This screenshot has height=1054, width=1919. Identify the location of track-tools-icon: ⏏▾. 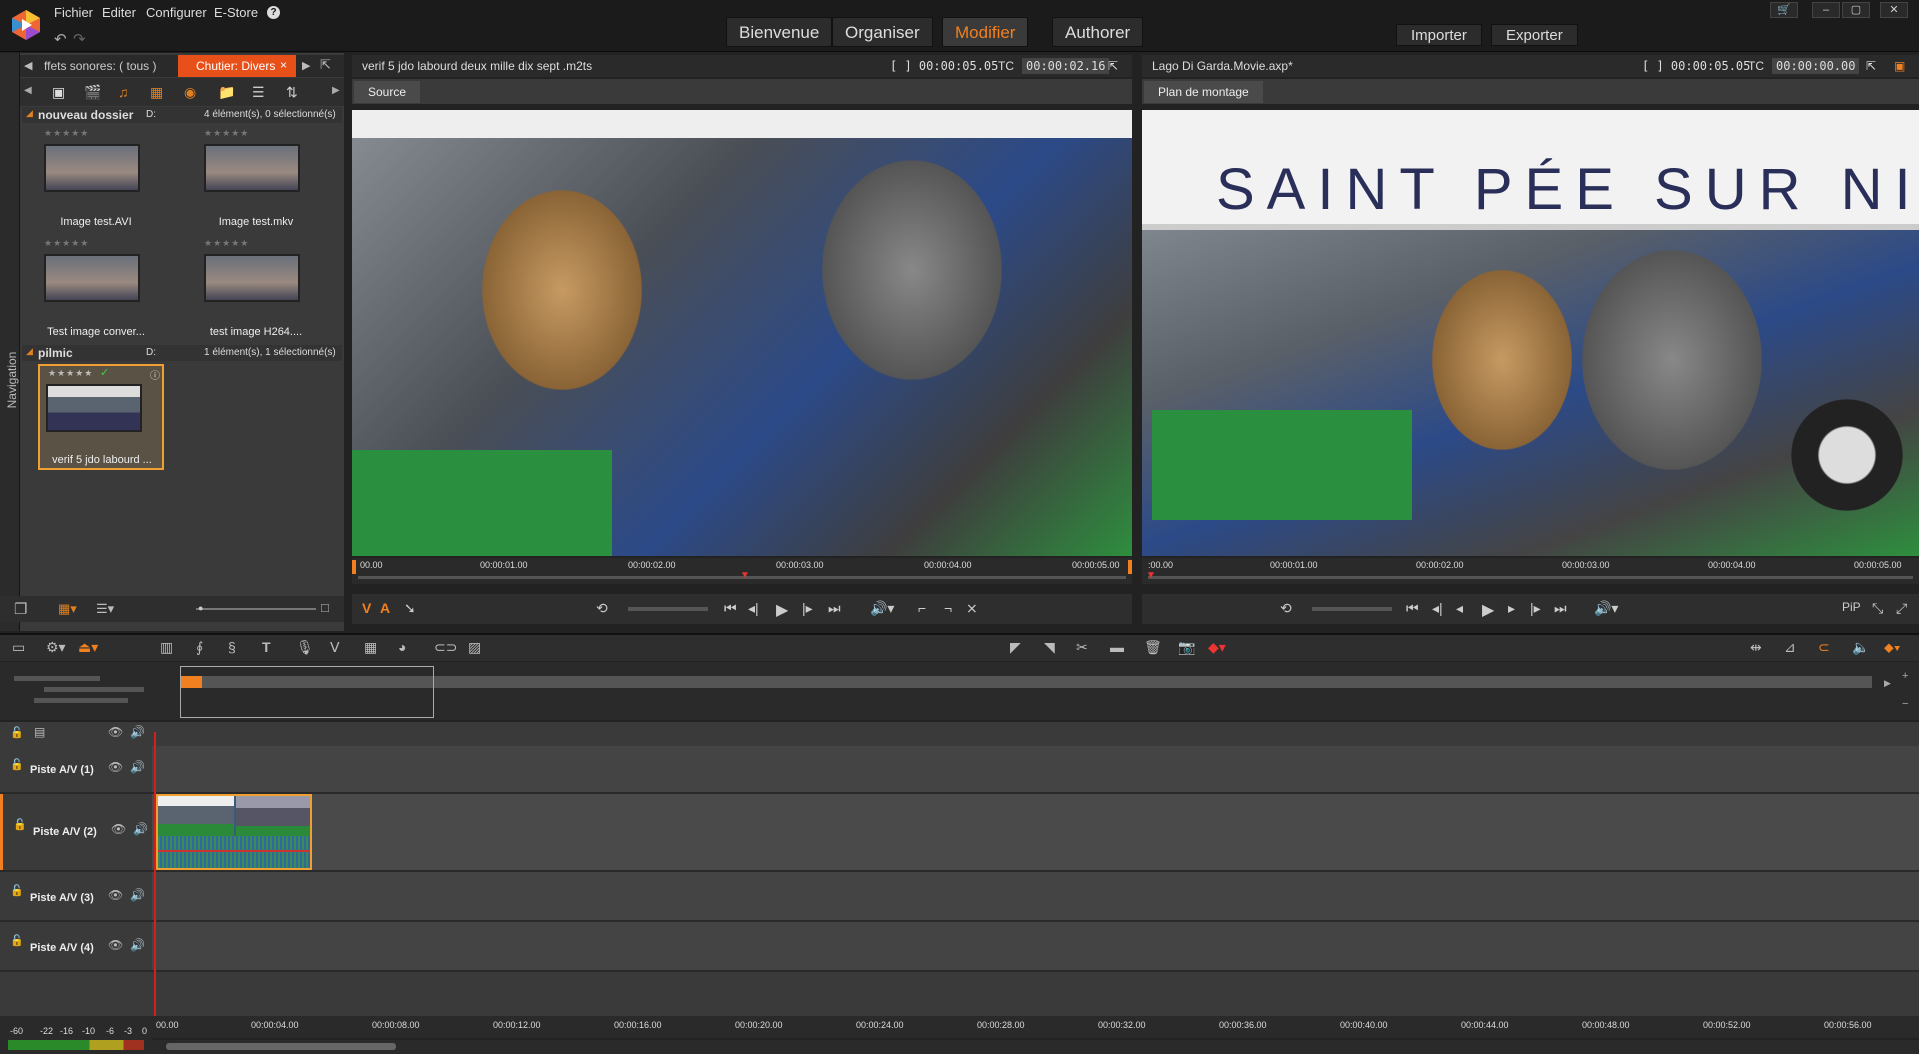
(88, 647).